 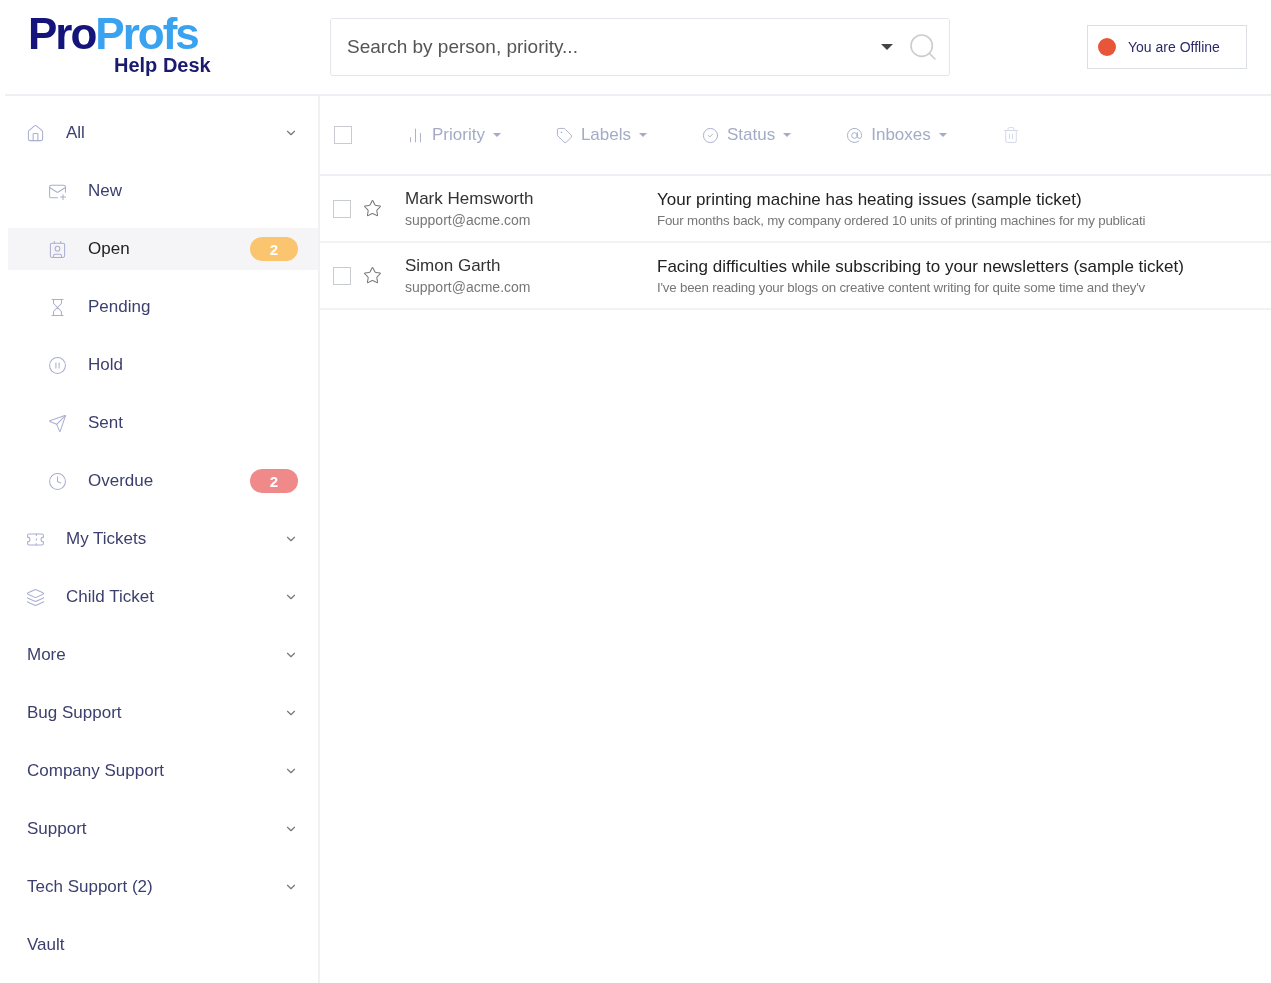 I want to click on tag-icon, so click(x=564, y=135).